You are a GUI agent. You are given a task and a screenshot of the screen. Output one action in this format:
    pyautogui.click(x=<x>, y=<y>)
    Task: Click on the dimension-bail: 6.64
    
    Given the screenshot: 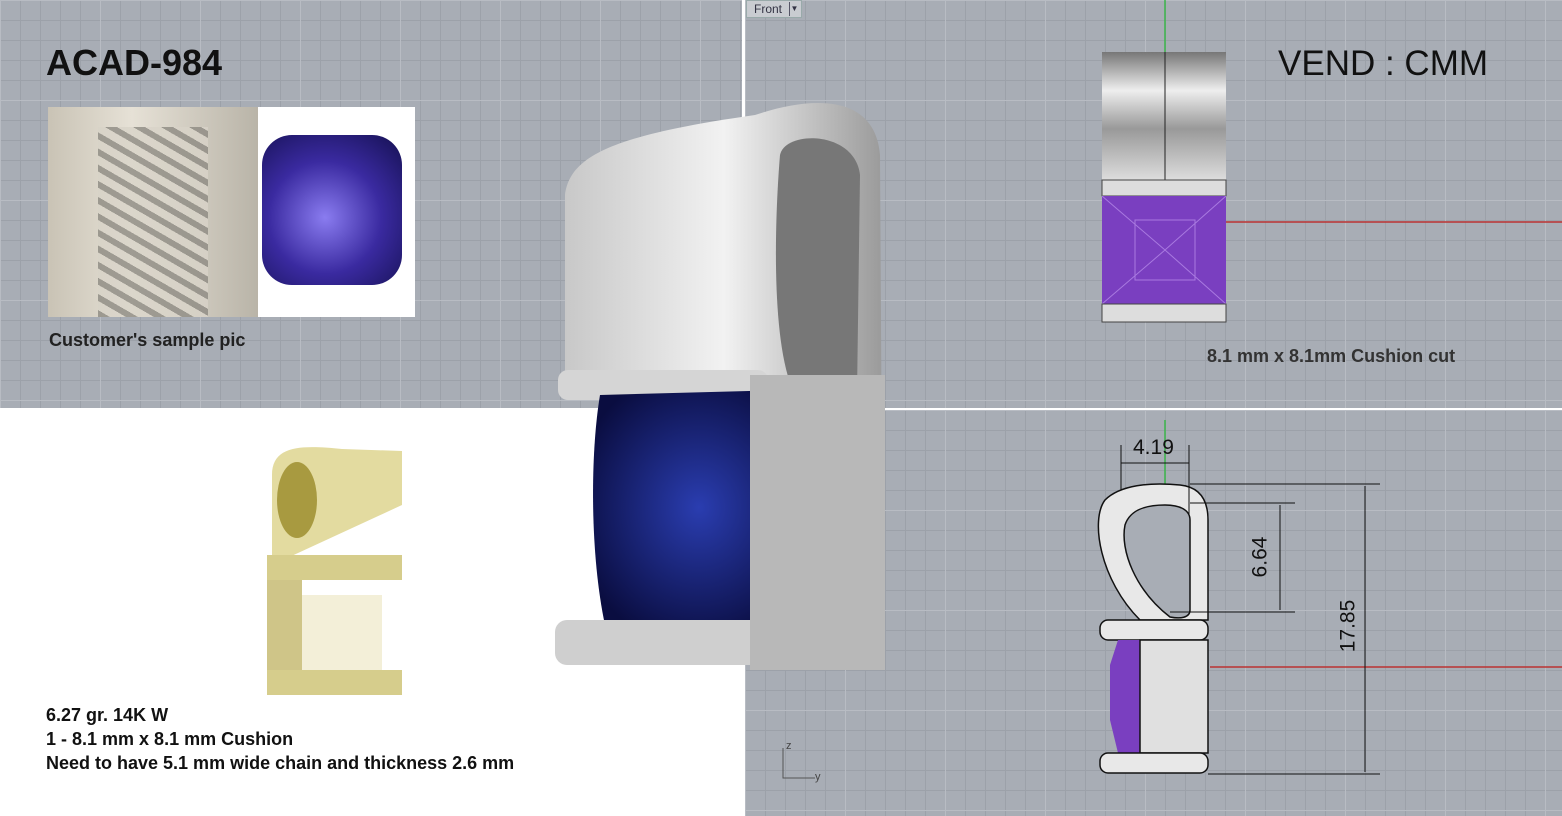 What is the action you would take?
    pyautogui.click(x=1260, y=557)
    